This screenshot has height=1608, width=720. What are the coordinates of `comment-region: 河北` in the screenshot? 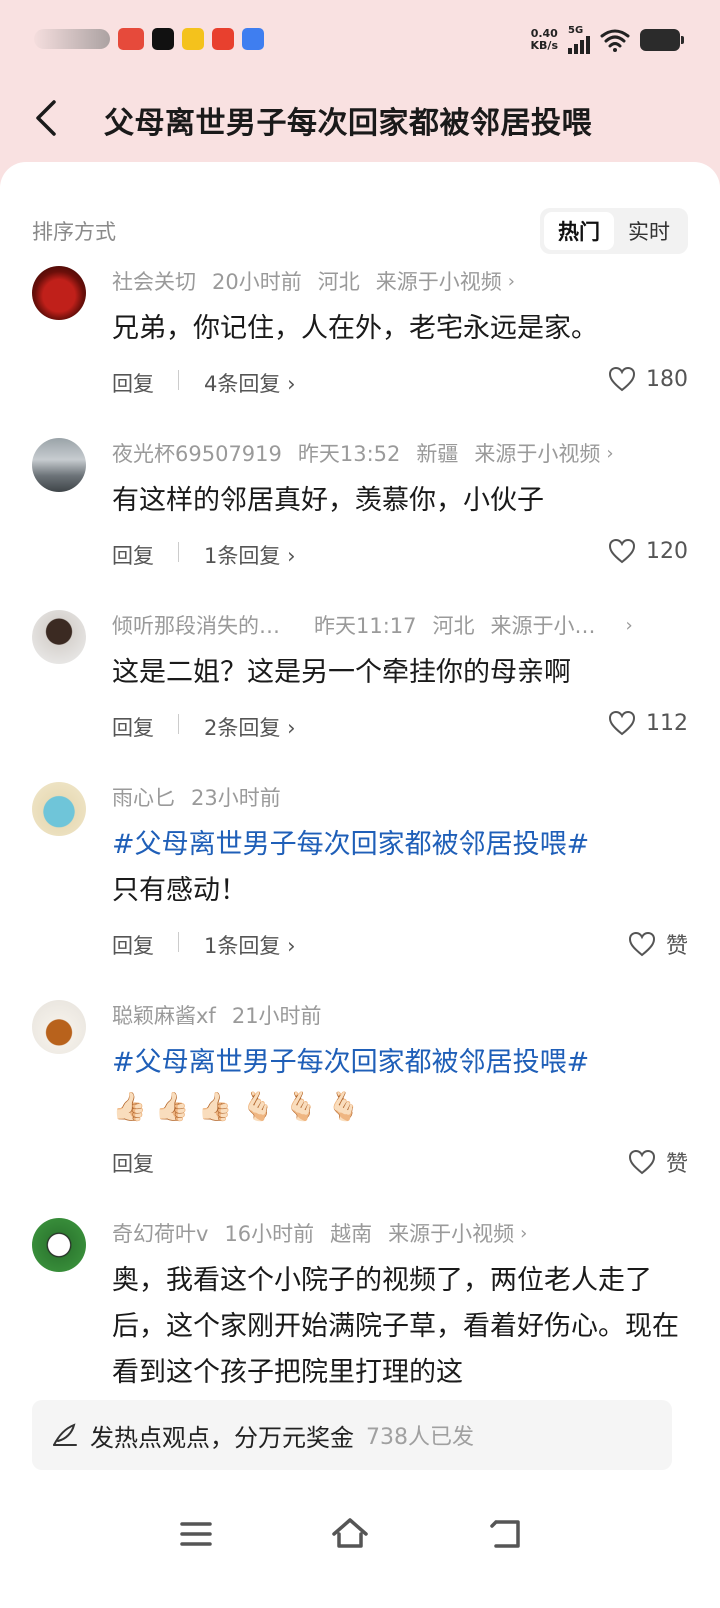 It's located at (338, 282).